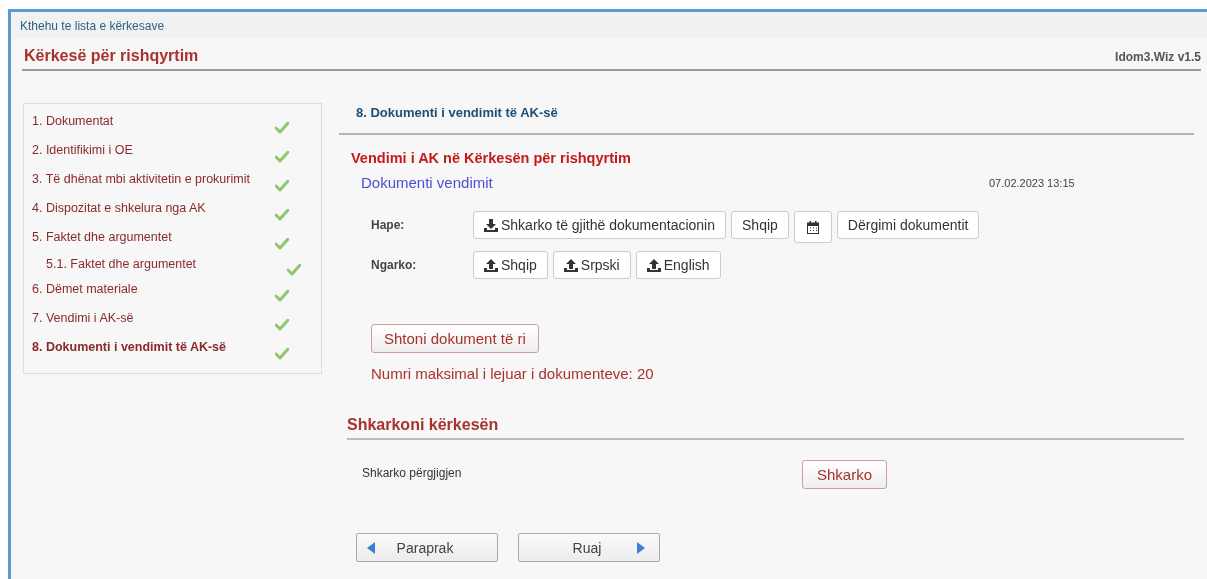  Describe the element at coordinates (153, 236) in the screenshot. I see `step-link: 5. Faktet dhe argumentet` at that location.